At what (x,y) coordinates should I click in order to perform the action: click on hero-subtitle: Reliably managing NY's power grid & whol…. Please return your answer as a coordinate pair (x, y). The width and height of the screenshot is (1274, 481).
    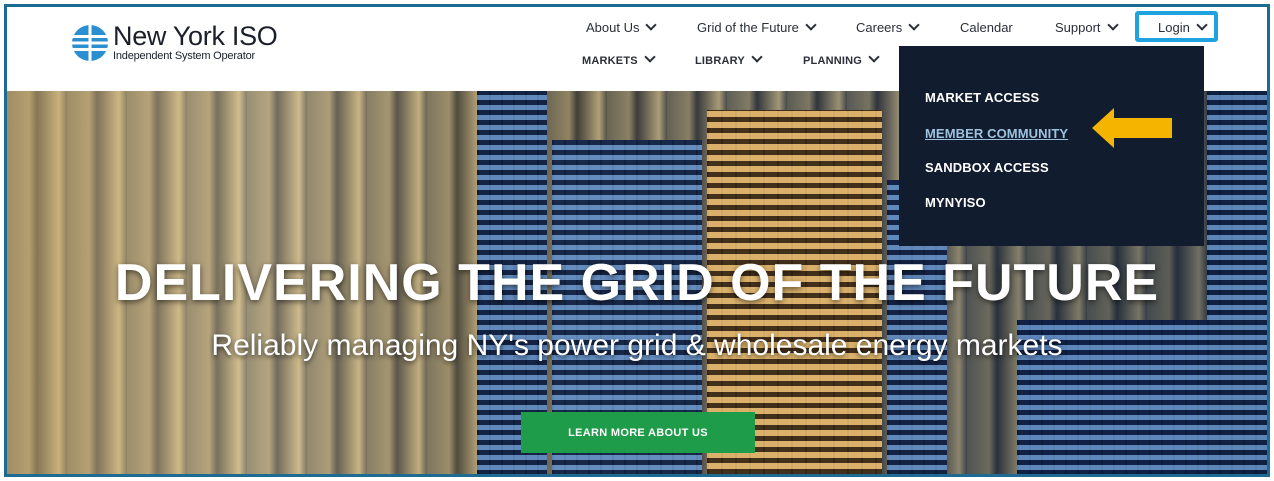
    Looking at the image, I should click on (637, 345).